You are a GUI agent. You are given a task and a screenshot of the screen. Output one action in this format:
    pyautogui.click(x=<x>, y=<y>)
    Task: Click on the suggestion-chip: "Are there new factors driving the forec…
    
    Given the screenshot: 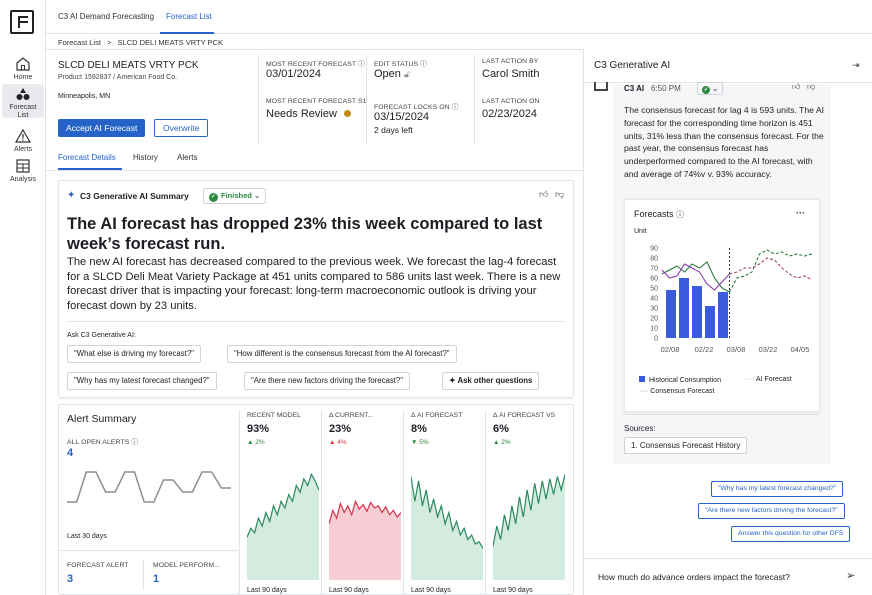 What is the action you would take?
    pyautogui.click(x=771, y=511)
    